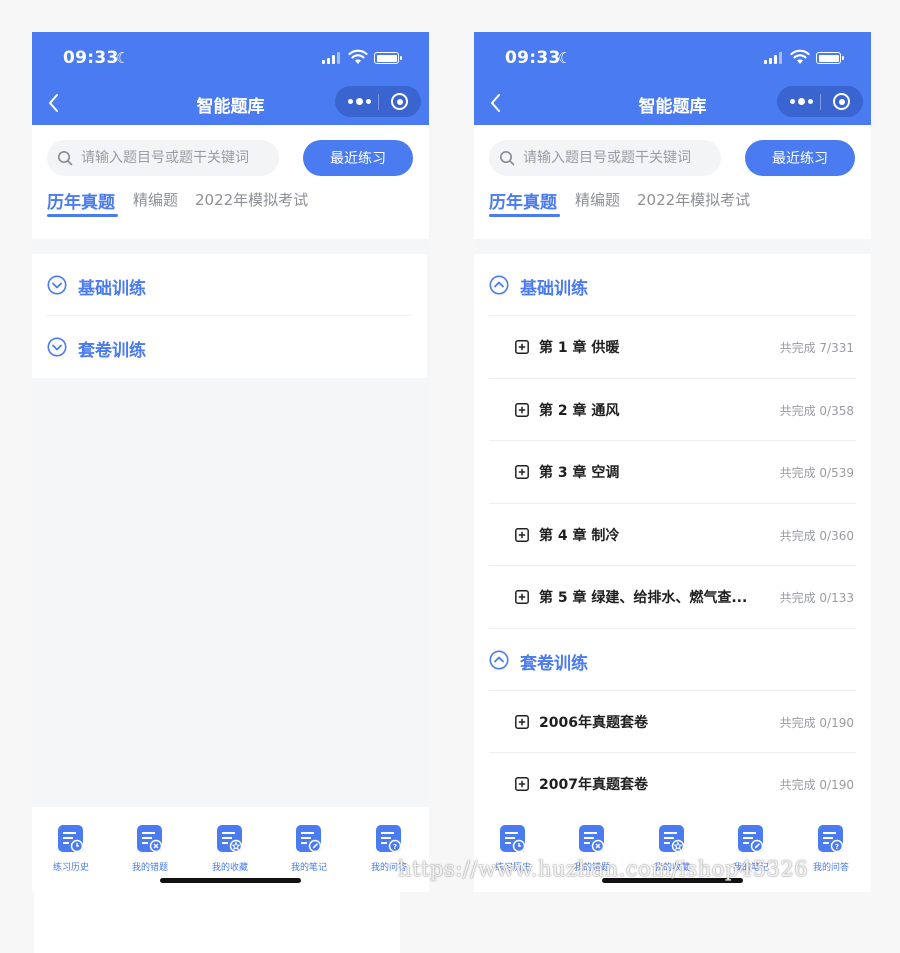 The image size is (900, 953). I want to click on chapter-title: 第 3 章 空调, so click(579, 473).